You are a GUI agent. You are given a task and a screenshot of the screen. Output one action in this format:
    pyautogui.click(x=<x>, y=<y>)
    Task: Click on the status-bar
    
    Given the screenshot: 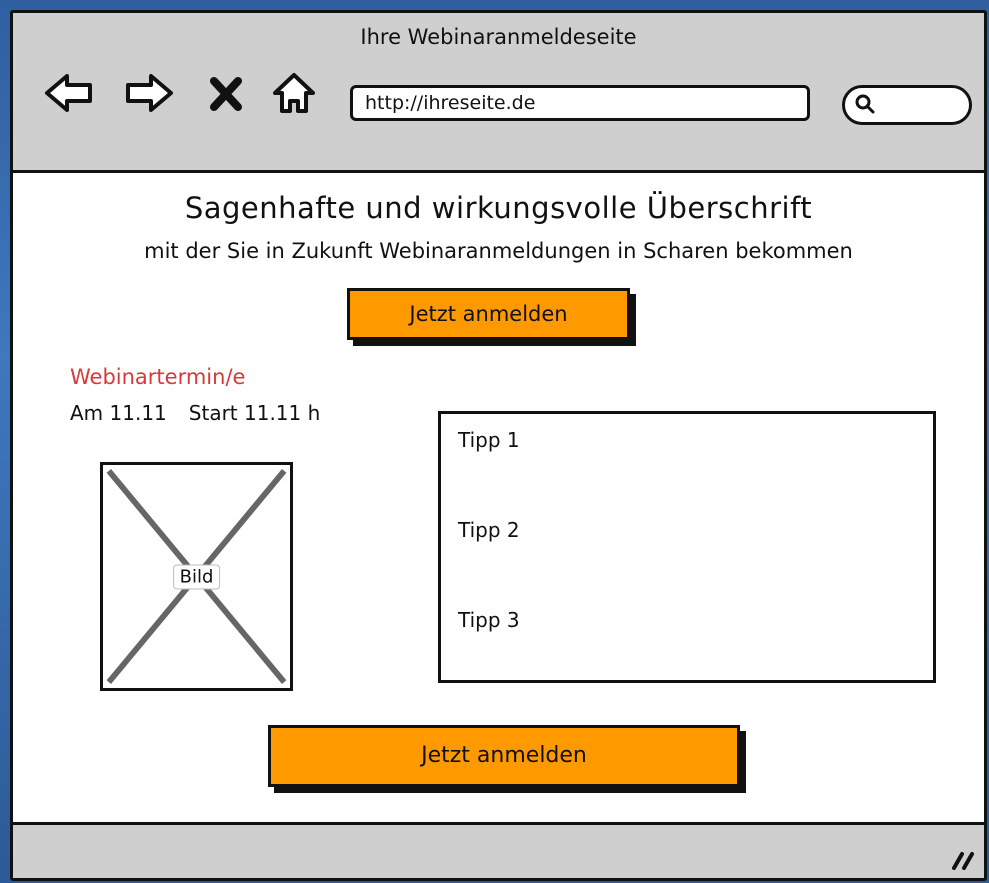 What is the action you would take?
    pyautogui.click(x=498, y=850)
    